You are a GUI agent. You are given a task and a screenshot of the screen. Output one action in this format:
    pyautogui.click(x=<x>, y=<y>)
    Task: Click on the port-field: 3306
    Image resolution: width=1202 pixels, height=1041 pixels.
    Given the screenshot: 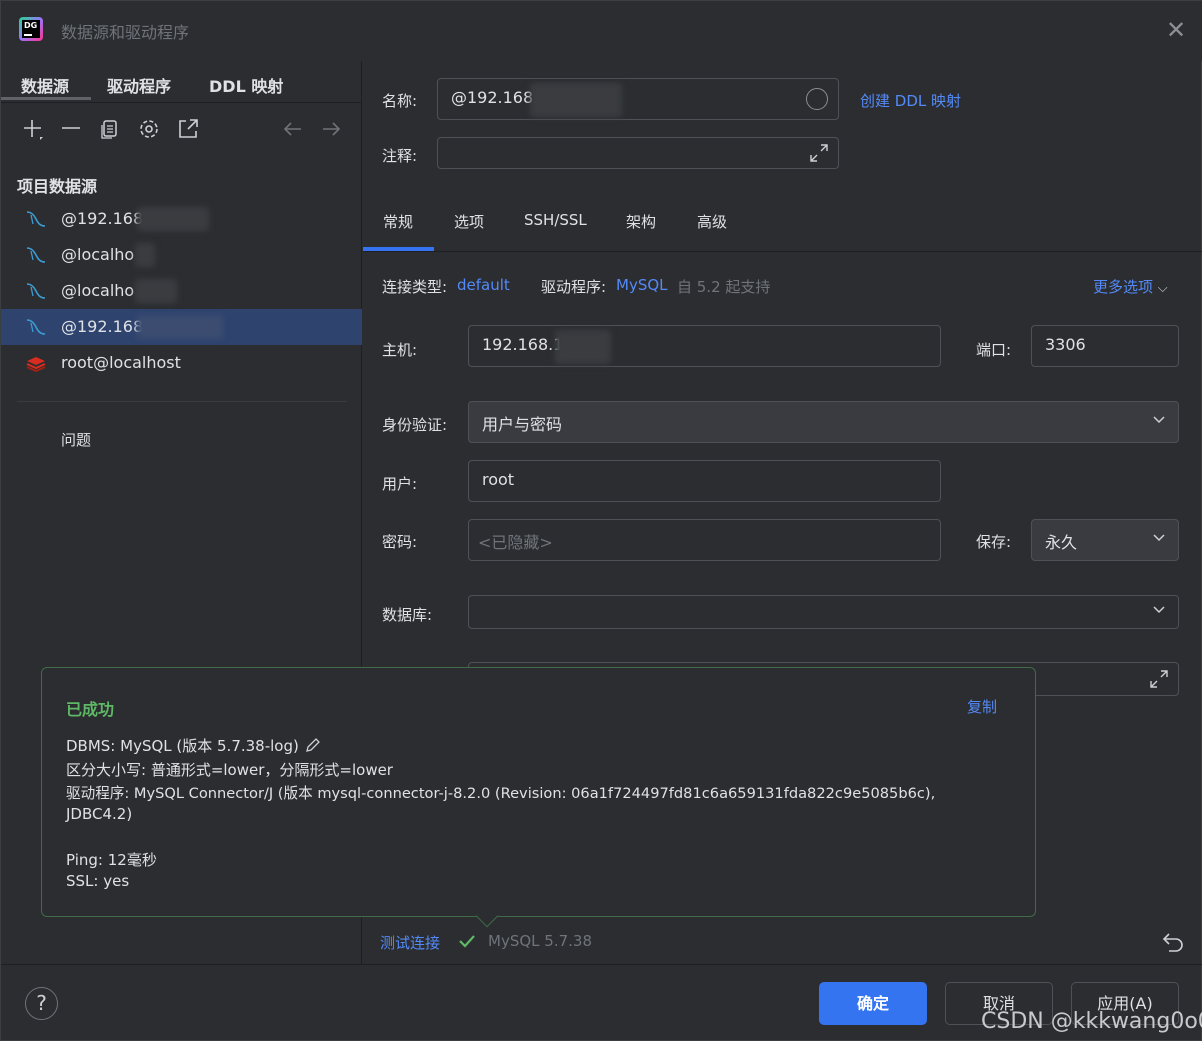 What is the action you would take?
    pyautogui.click(x=1105, y=346)
    